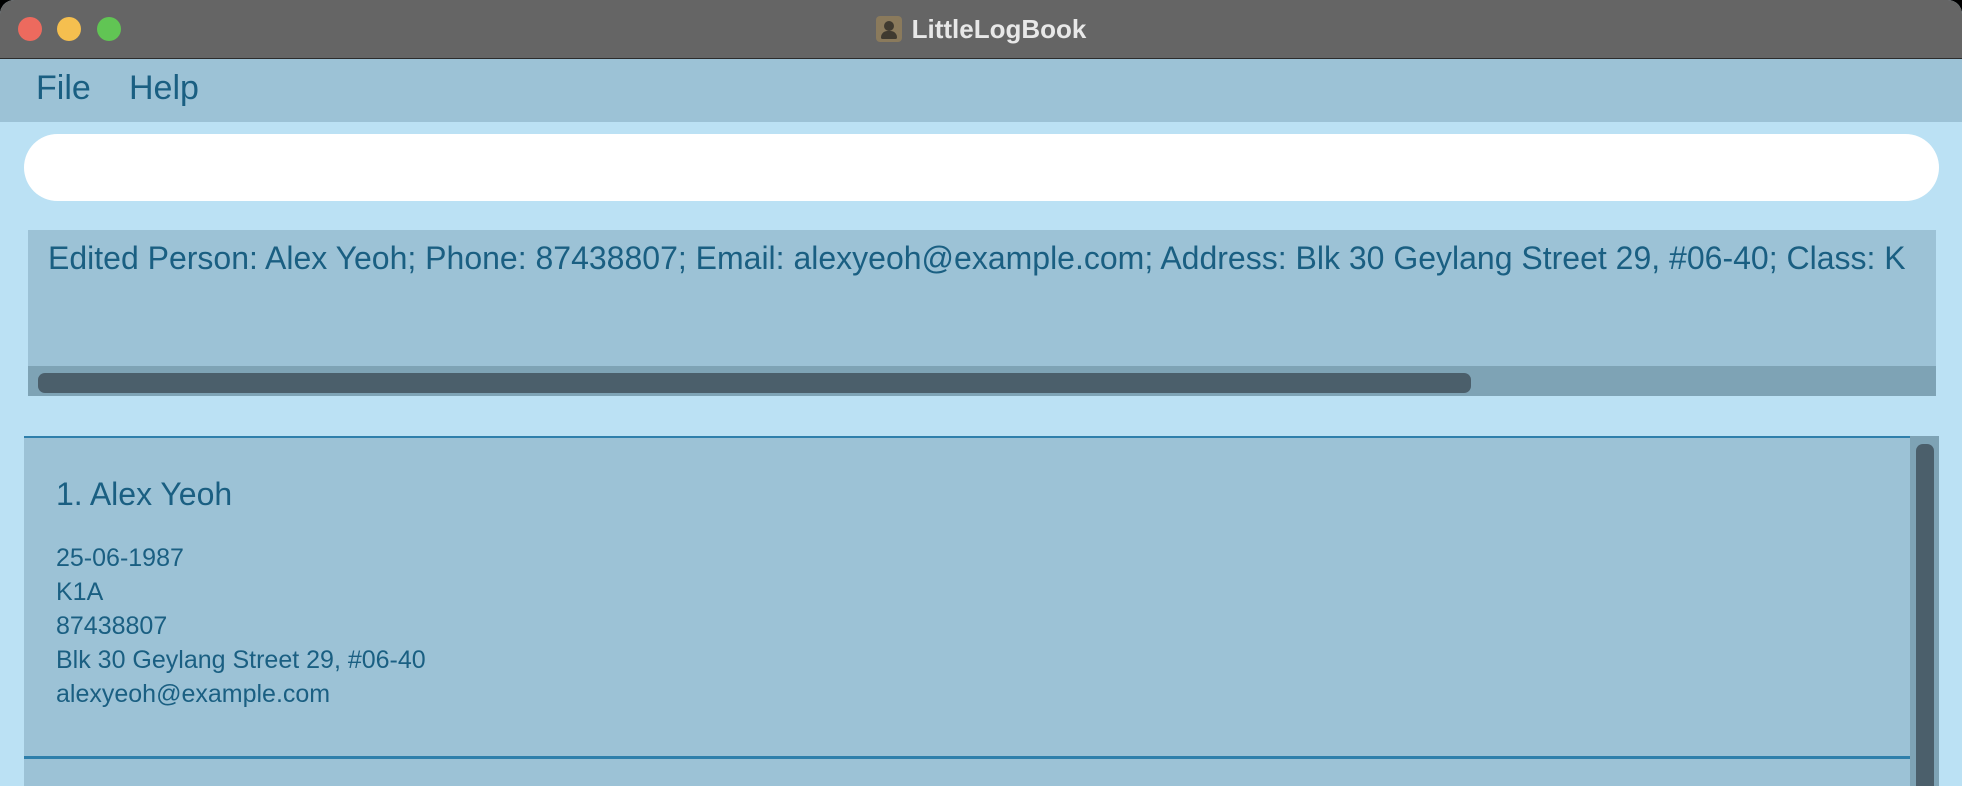 The height and width of the screenshot is (786, 1962). What do you see at coordinates (112, 626) in the screenshot?
I see `person-phone: 87438807` at bounding box center [112, 626].